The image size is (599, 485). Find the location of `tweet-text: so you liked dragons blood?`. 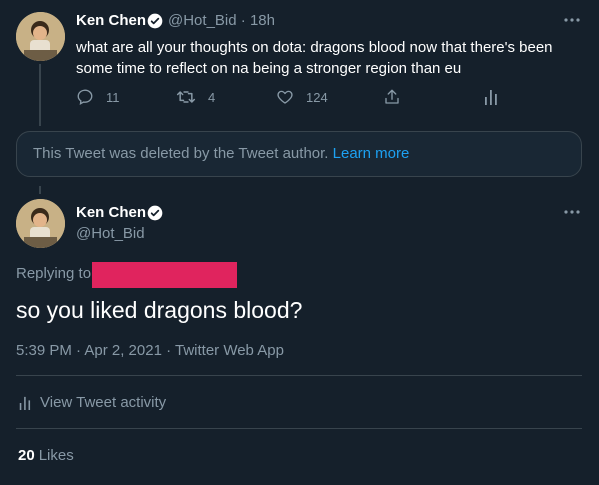

tweet-text: so you liked dragons blood? is located at coordinates (159, 310).